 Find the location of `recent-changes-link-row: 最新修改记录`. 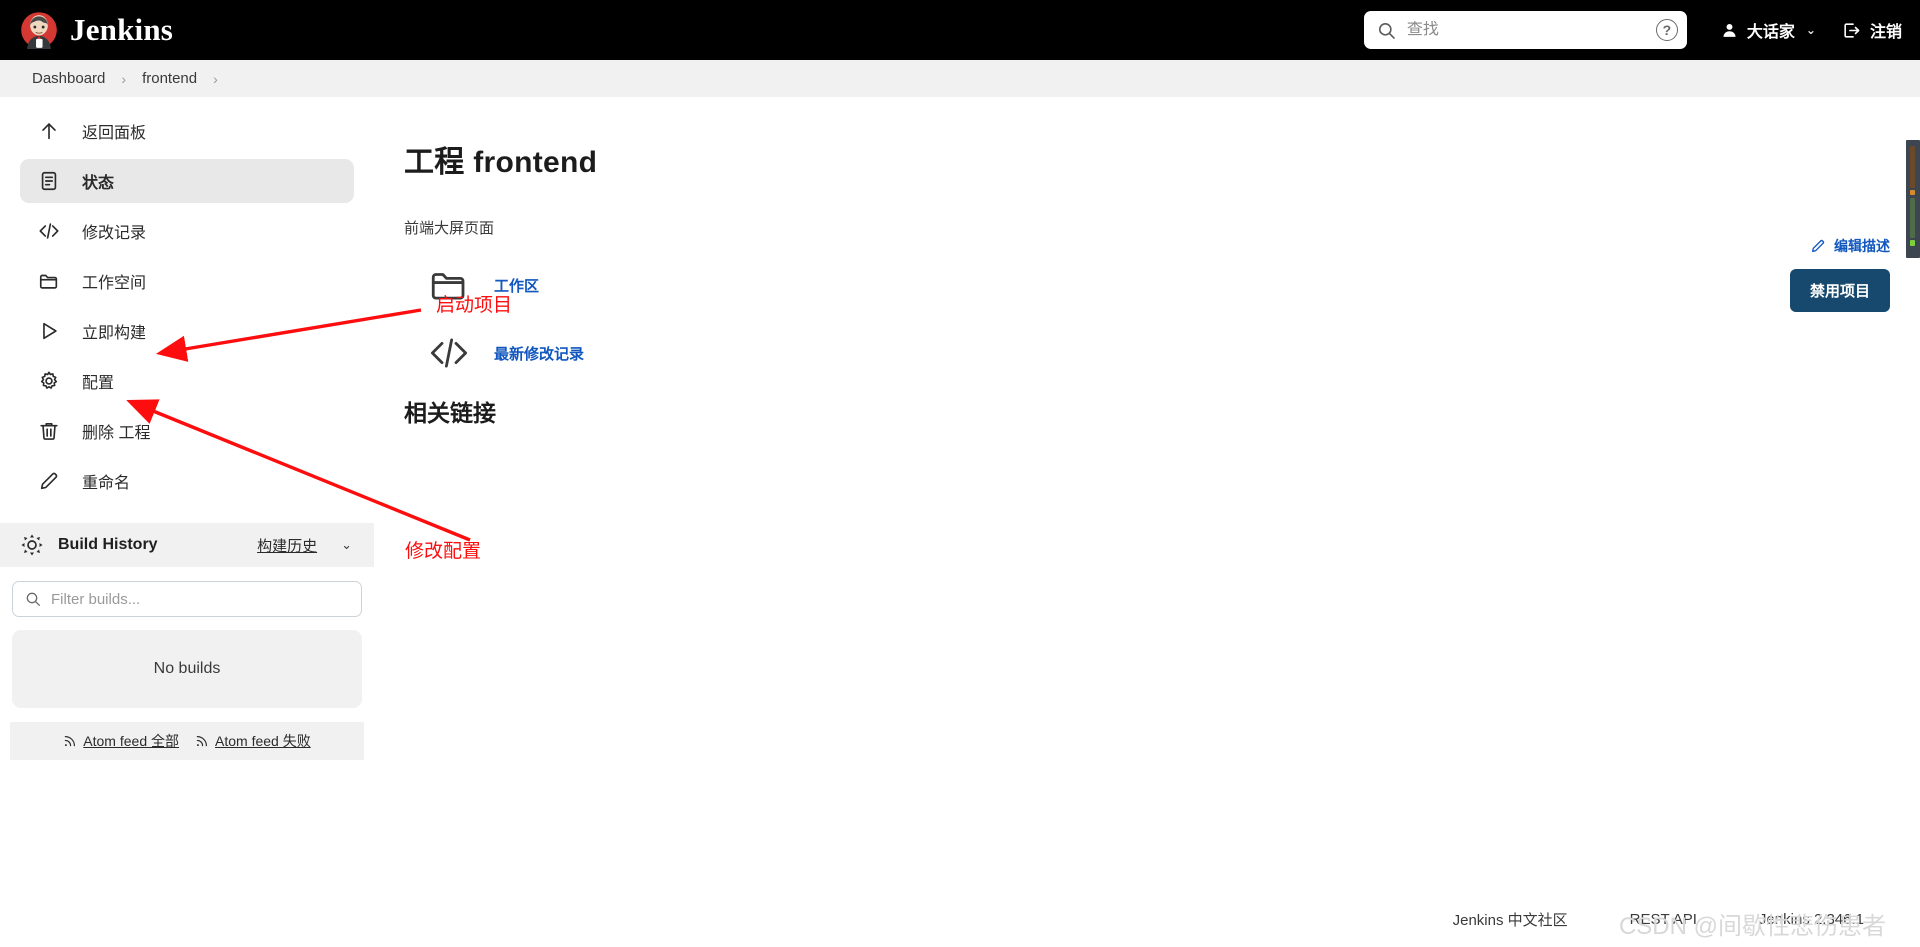

recent-changes-link-row: 最新修改记录 is located at coordinates (1147, 353).